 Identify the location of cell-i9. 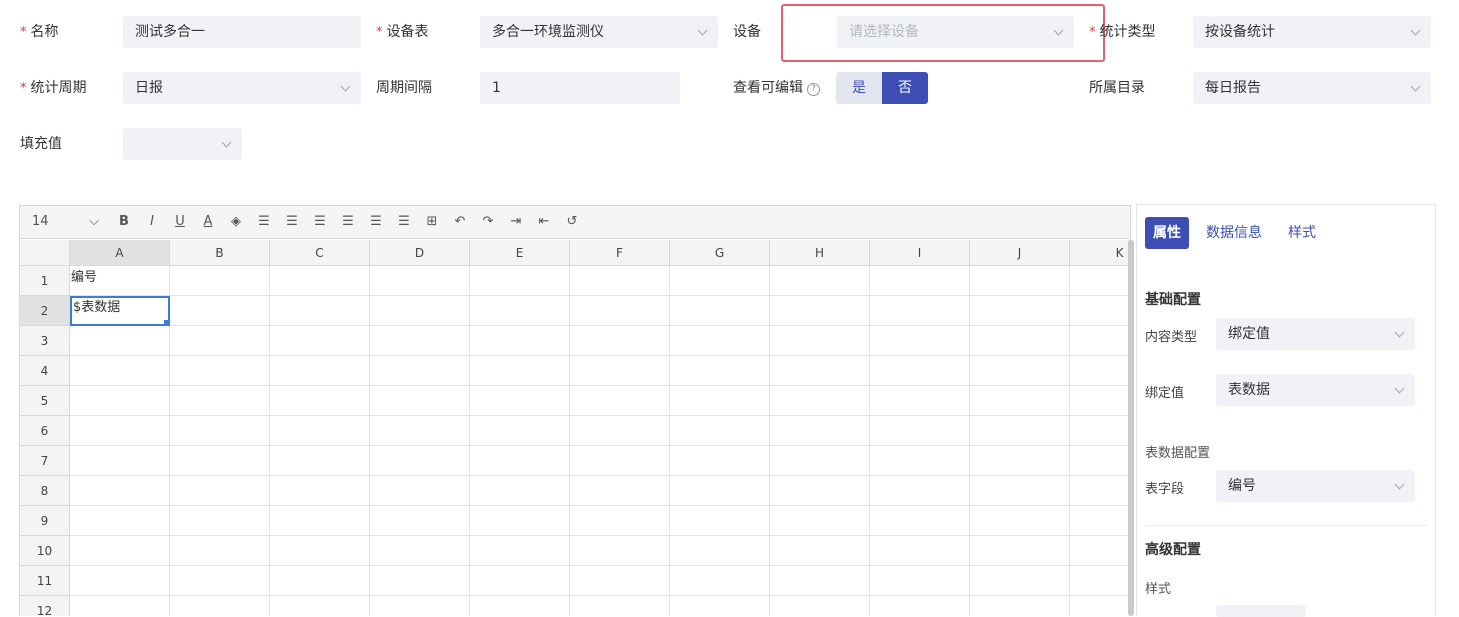
(920, 521).